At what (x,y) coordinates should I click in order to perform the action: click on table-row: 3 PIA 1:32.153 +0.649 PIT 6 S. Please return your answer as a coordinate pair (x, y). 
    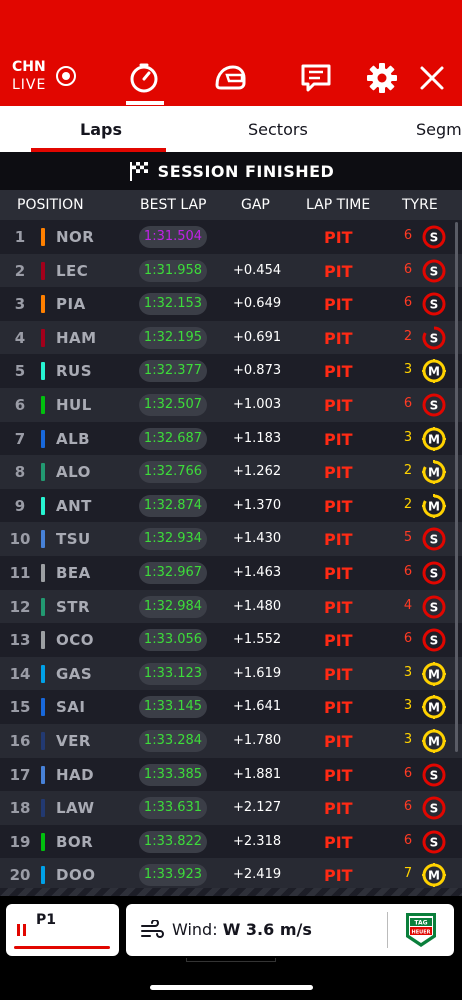
    Looking at the image, I should click on (231, 304).